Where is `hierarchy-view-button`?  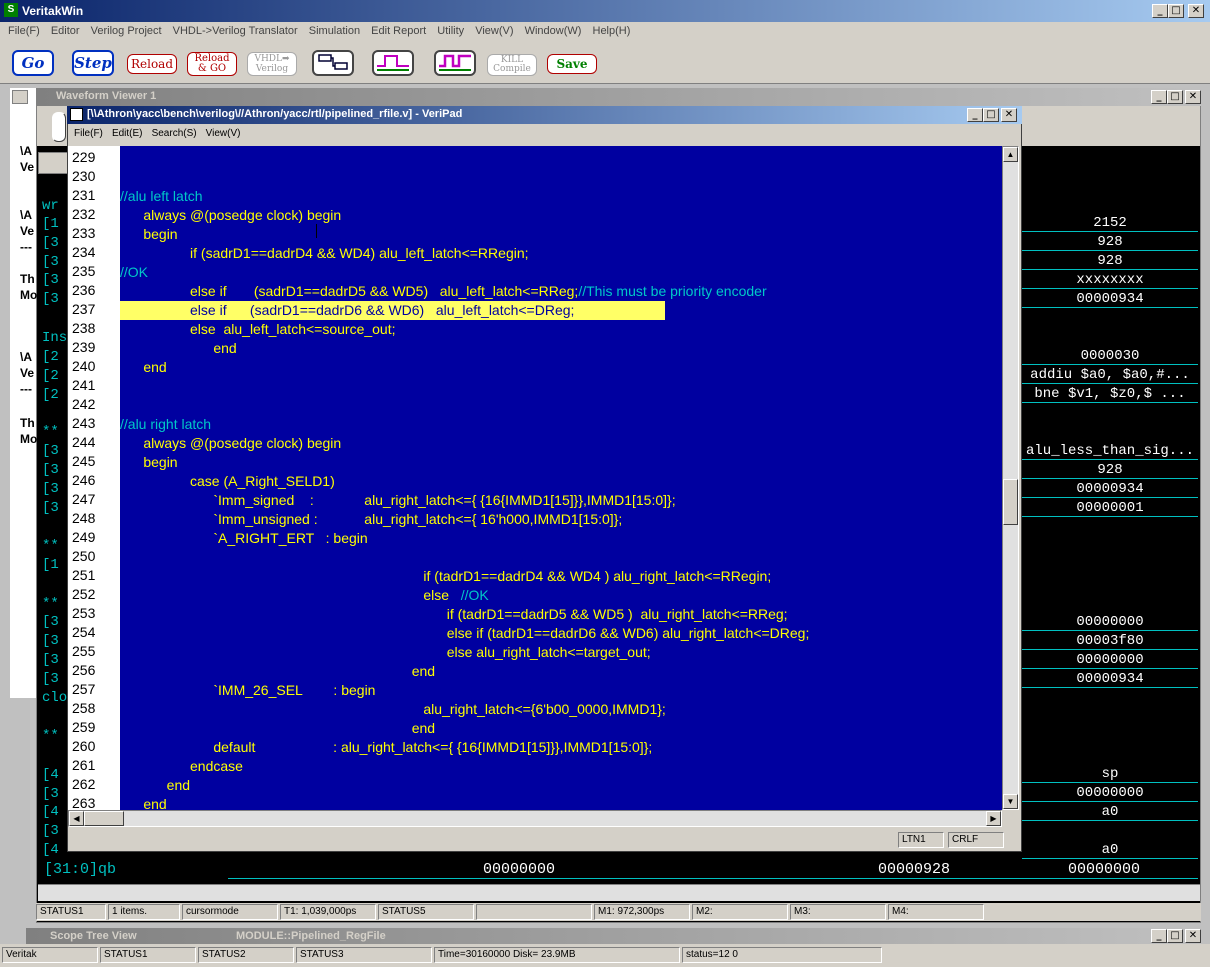
hierarchy-view-button is located at coordinates (333, 63).